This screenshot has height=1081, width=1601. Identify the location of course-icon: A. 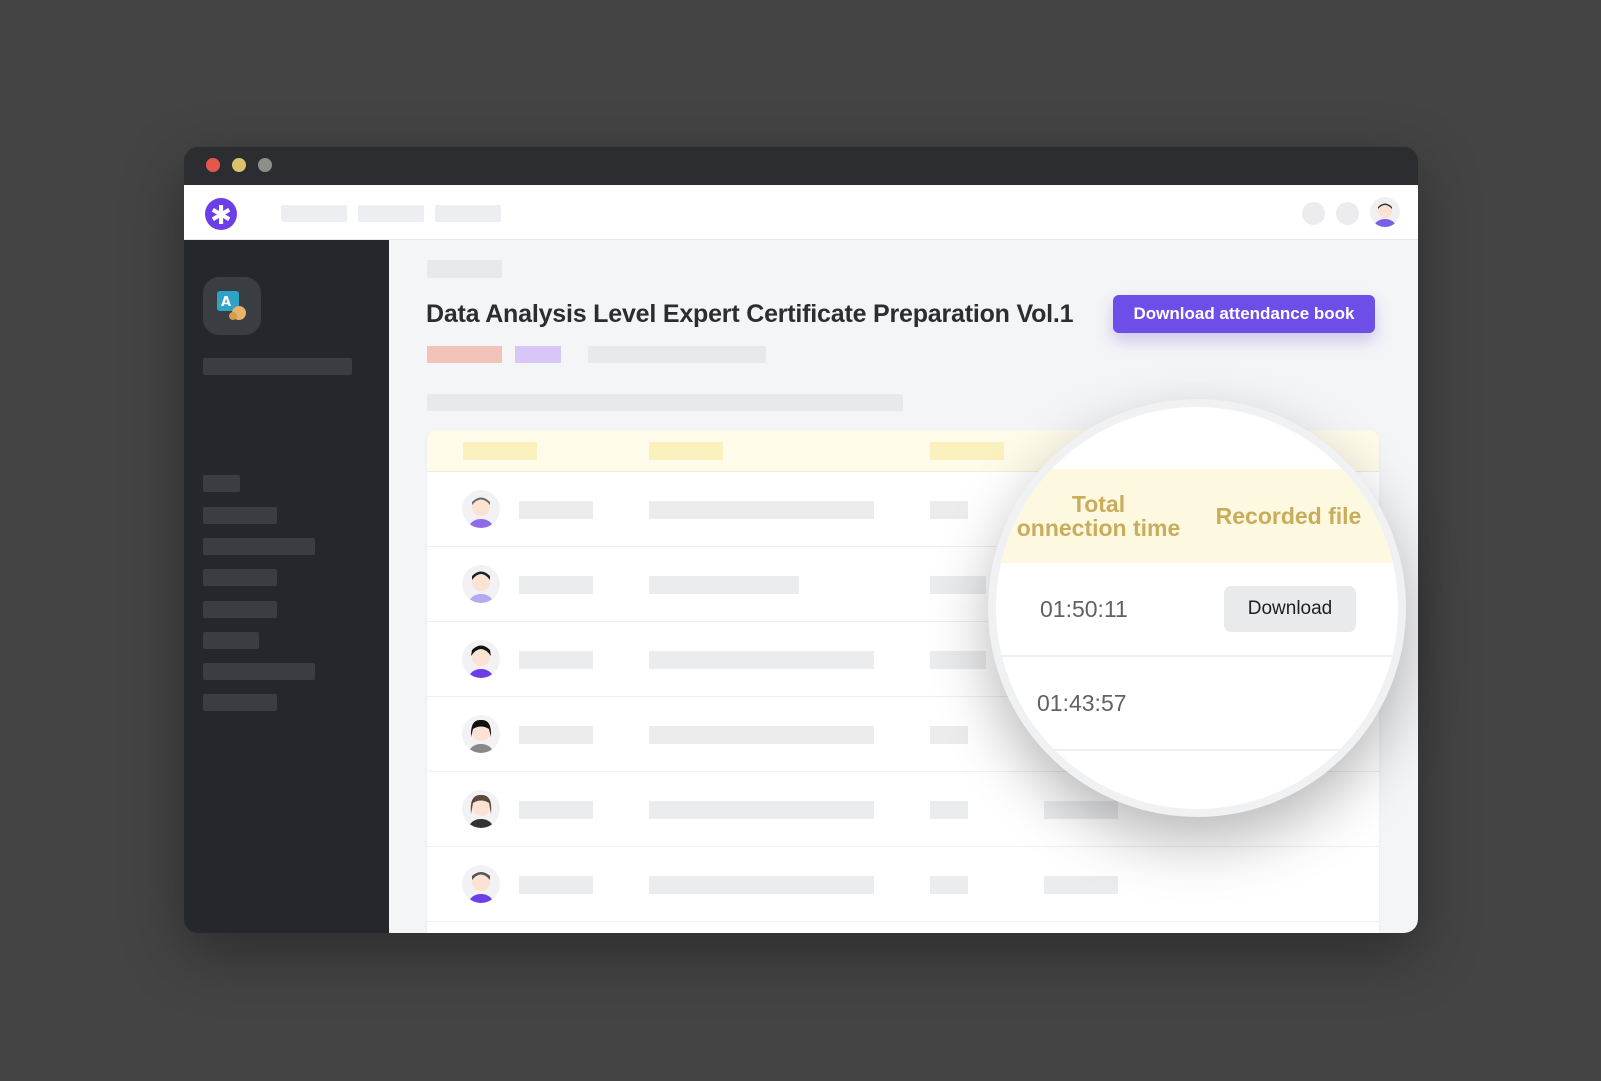
(232, 306).